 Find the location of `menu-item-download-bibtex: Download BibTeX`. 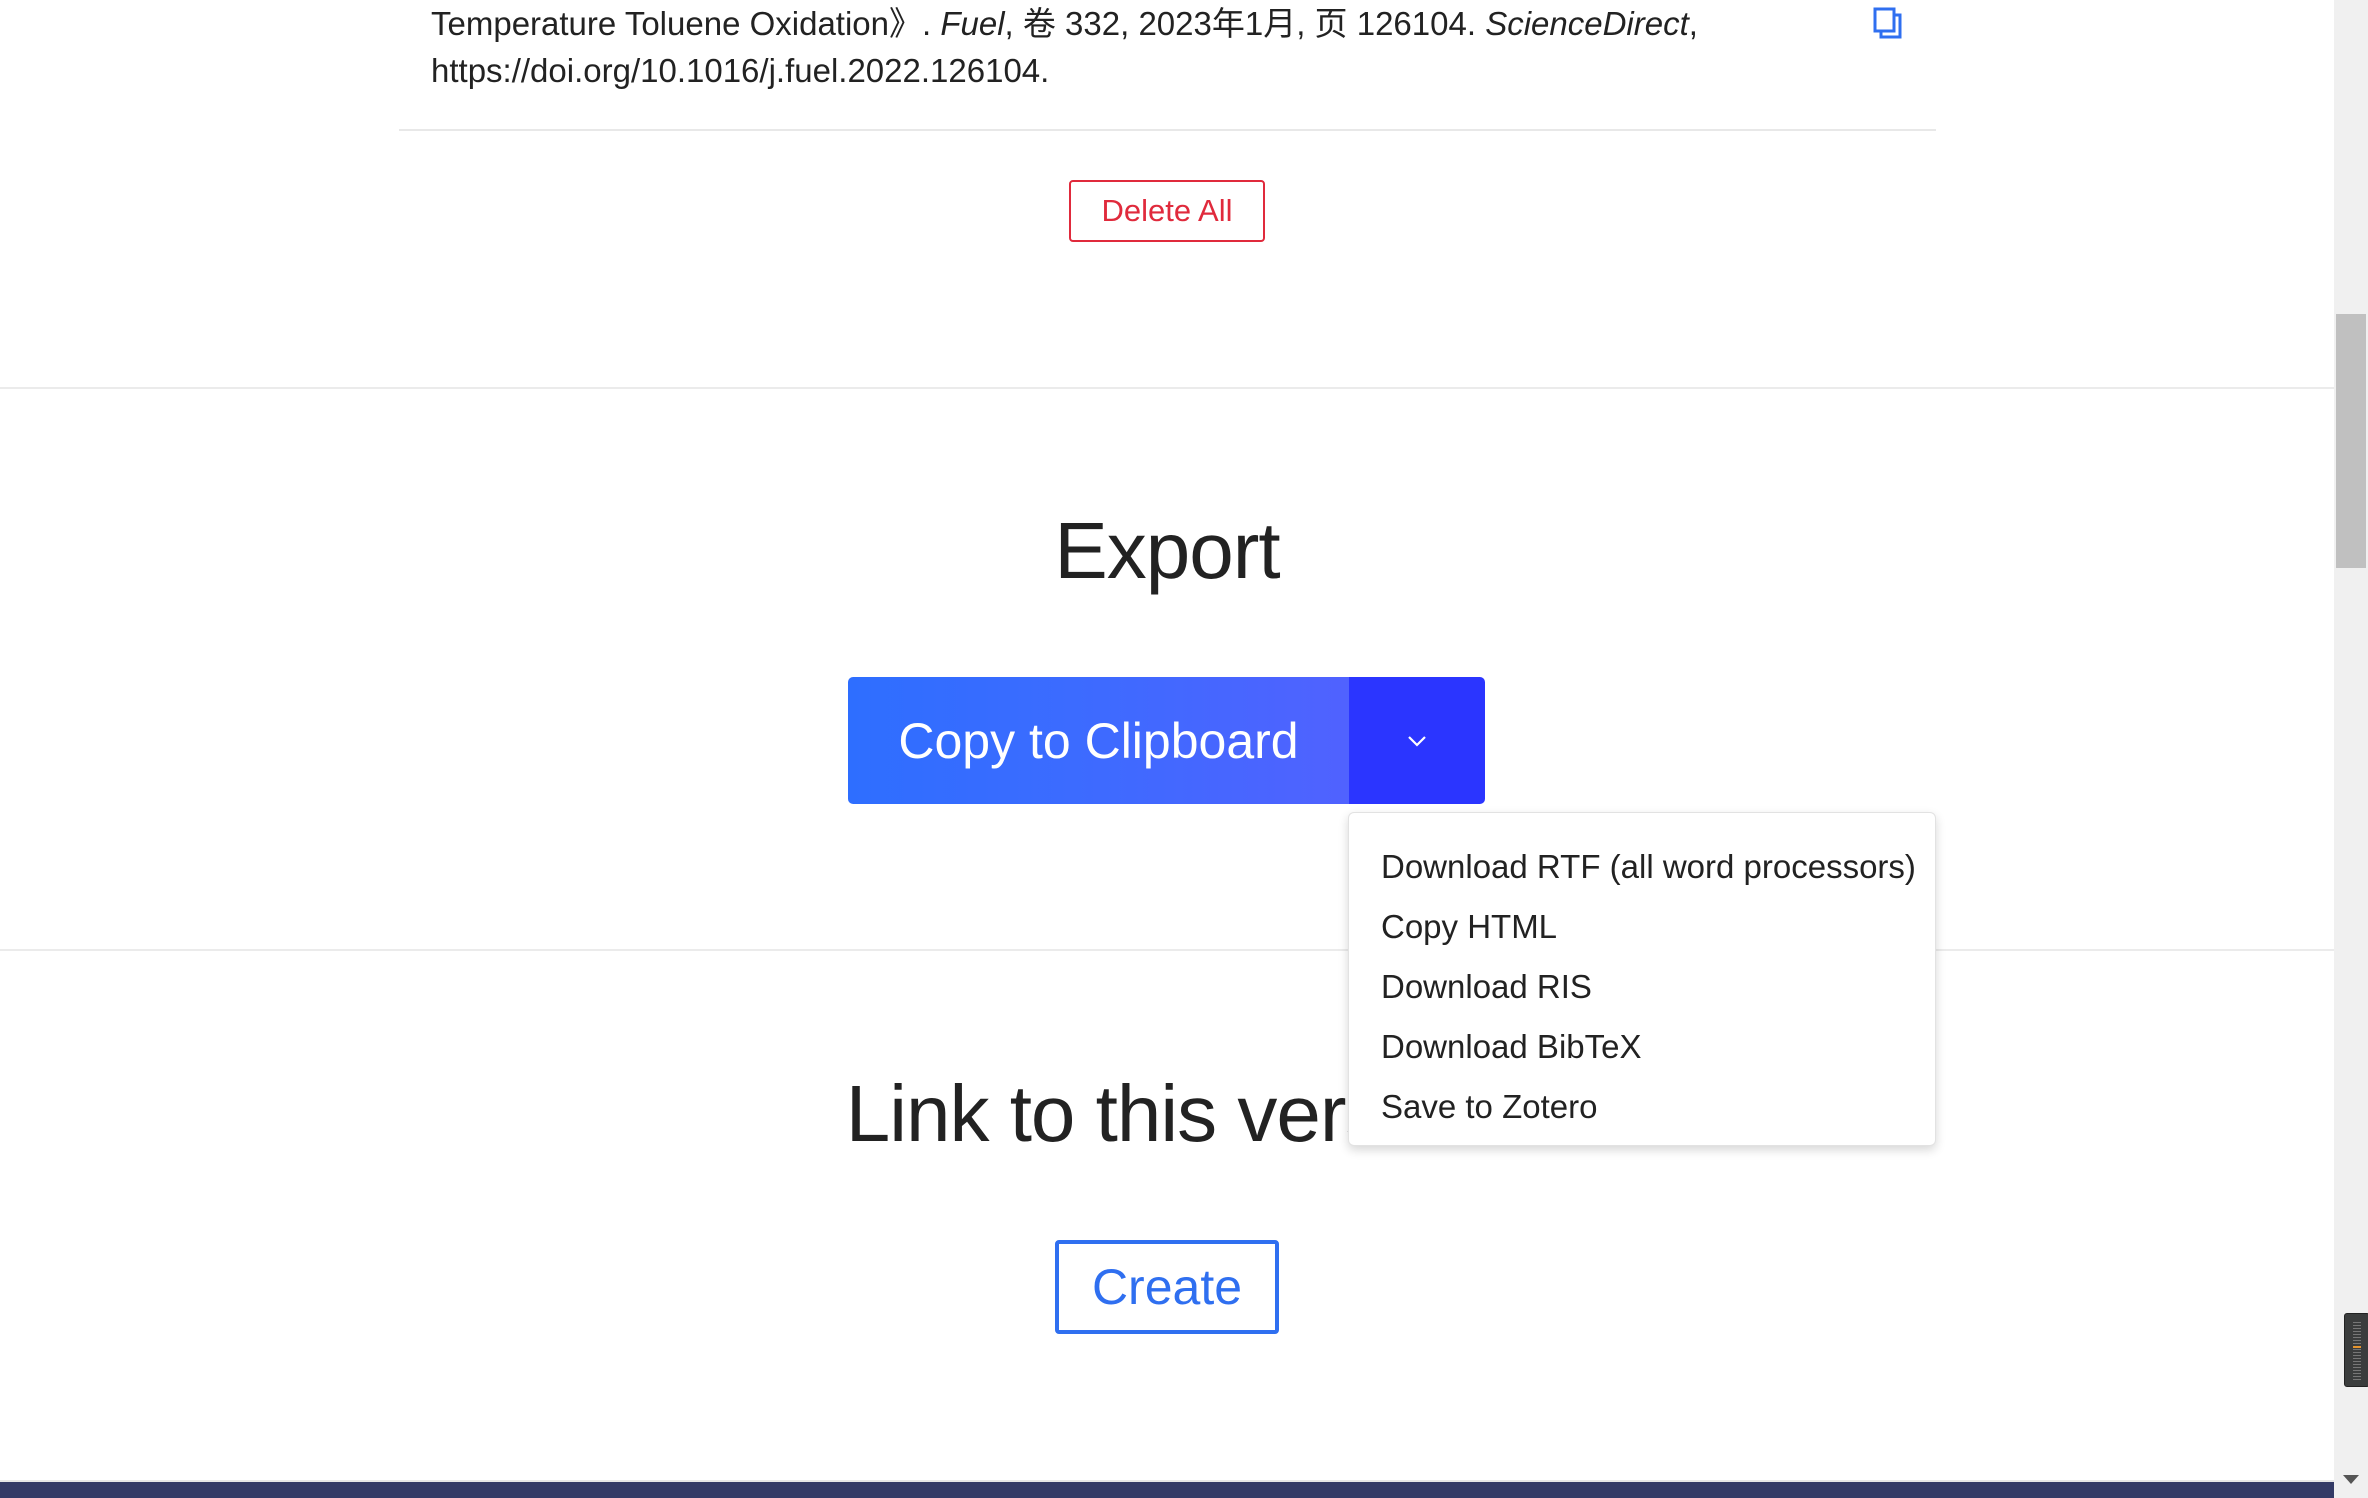

menu-item-download-bibtex: Download BibTeX is located at coordinates (1642, 1047).